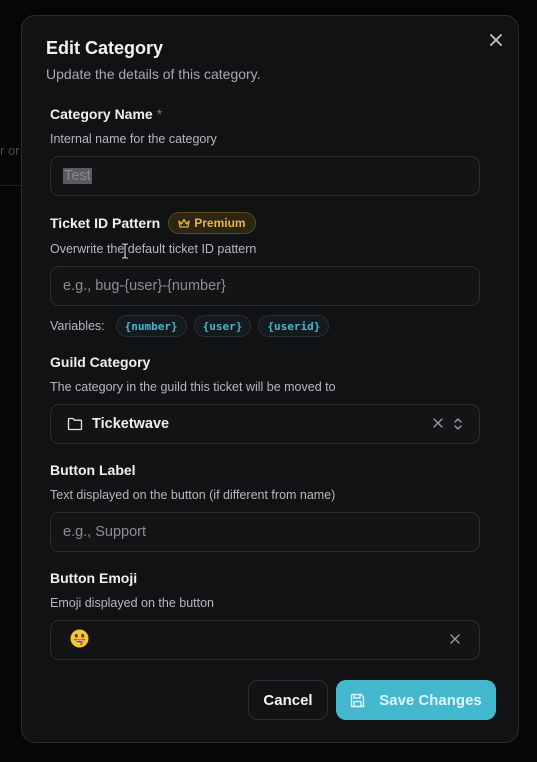 The width and height of the screenshot is (537, 762). What do you see at coordinates (190, 326) in the screenshot?
I see `pattern-variables: Variables: {number} {user} {userid}` at bounding box center [190, 326].